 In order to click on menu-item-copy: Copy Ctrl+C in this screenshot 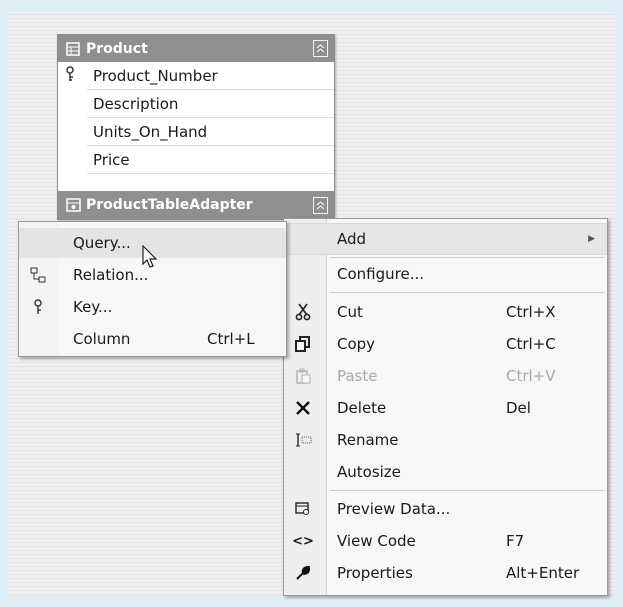, I will do `click(445, 344)`.